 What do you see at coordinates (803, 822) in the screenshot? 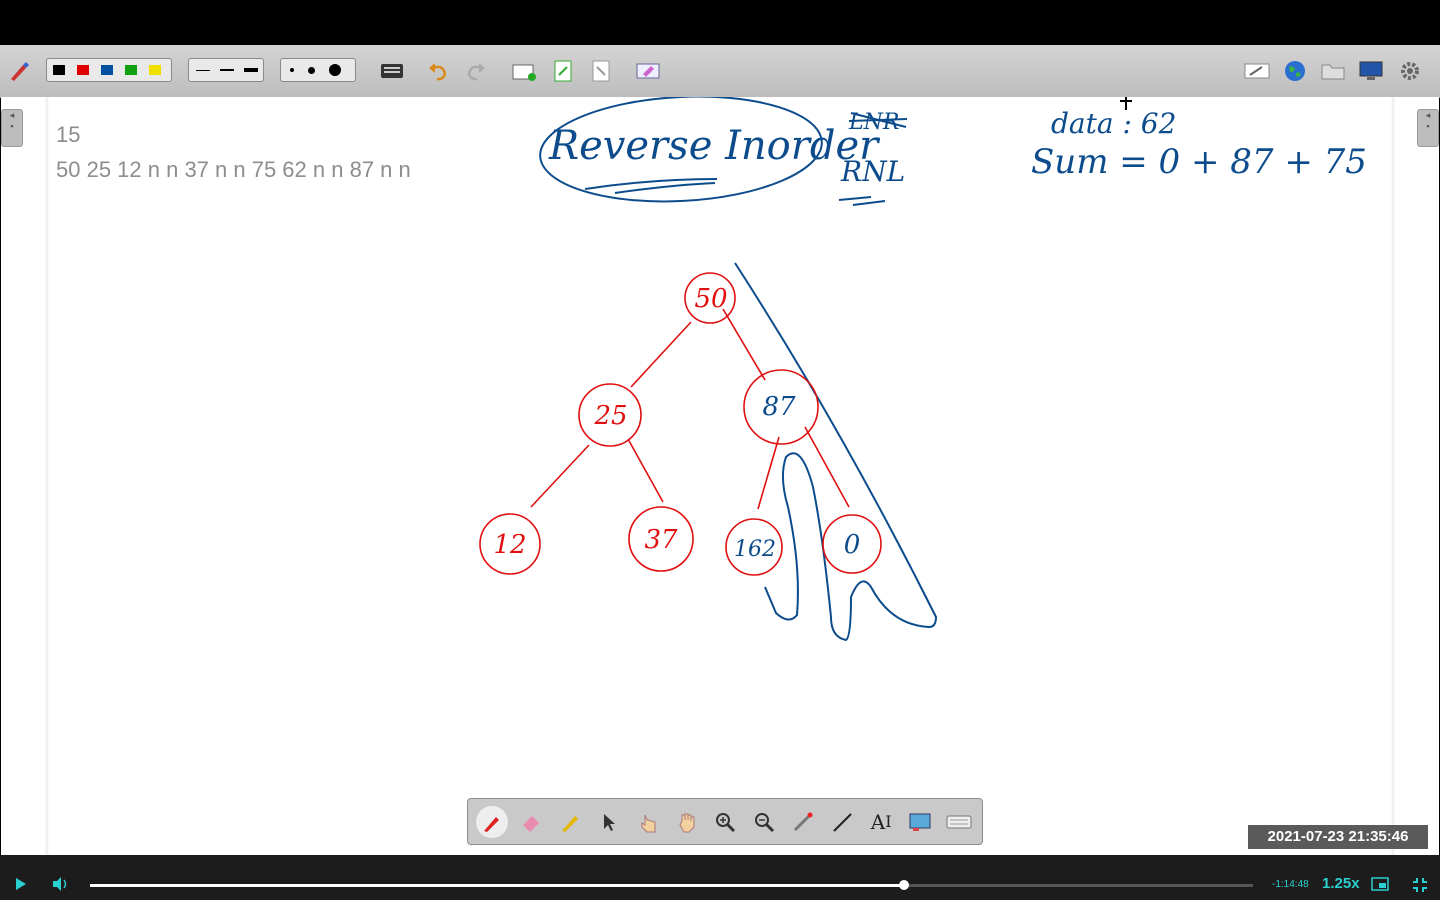
I see `laser-icon` at bounding box center [803, 822].